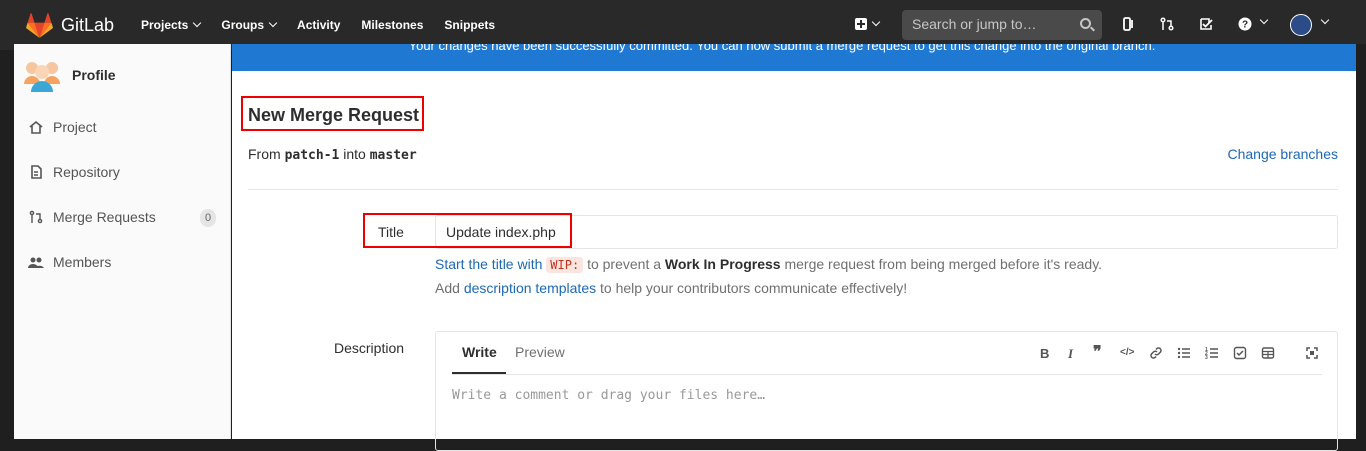  Describe the element at coordinates (165, 25) in the screenshot. I see `nav-projects-label: Projects` at that location.